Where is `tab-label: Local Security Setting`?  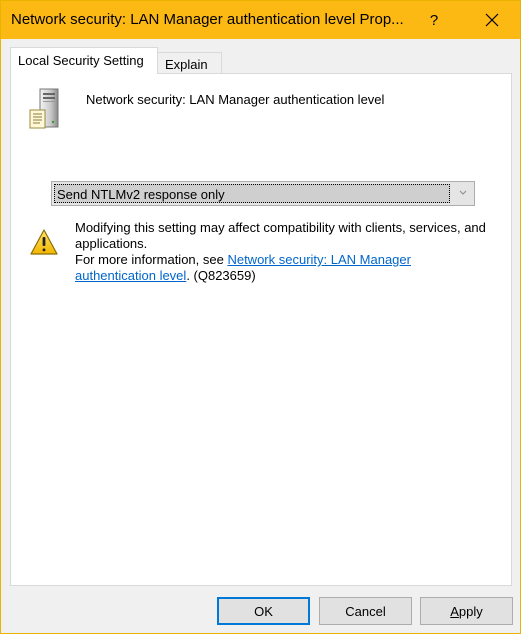
tab-label: Local Security Setting is located at coordinates (81, 60).